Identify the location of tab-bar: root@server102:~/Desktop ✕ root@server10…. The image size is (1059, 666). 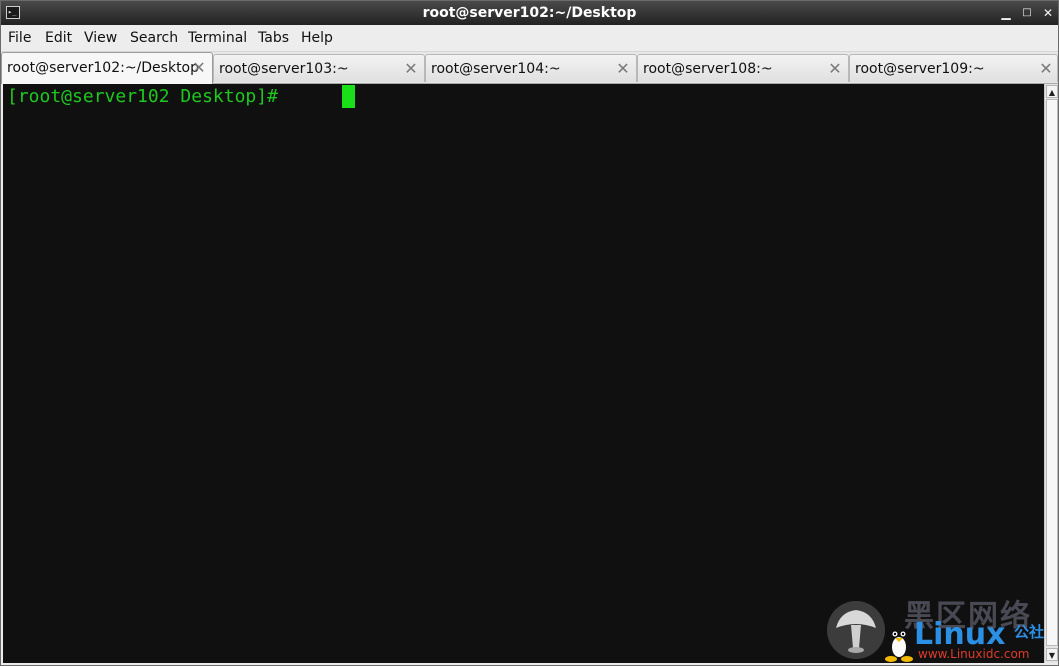
(529, 68).